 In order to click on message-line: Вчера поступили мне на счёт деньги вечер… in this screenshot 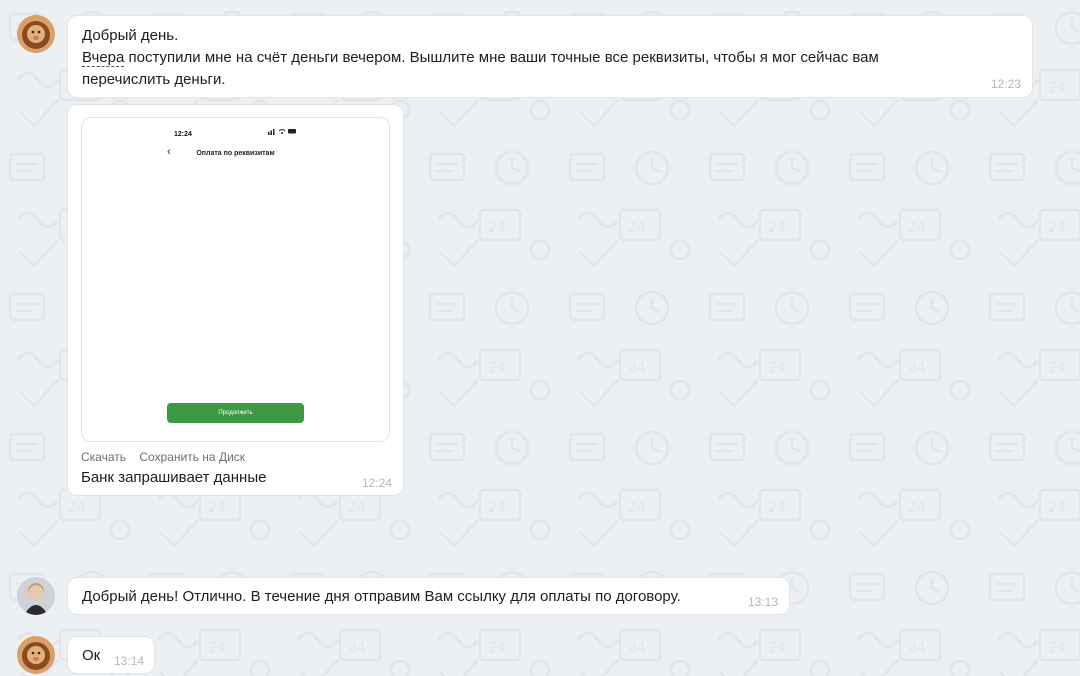, I will do `click(532, 58)`.